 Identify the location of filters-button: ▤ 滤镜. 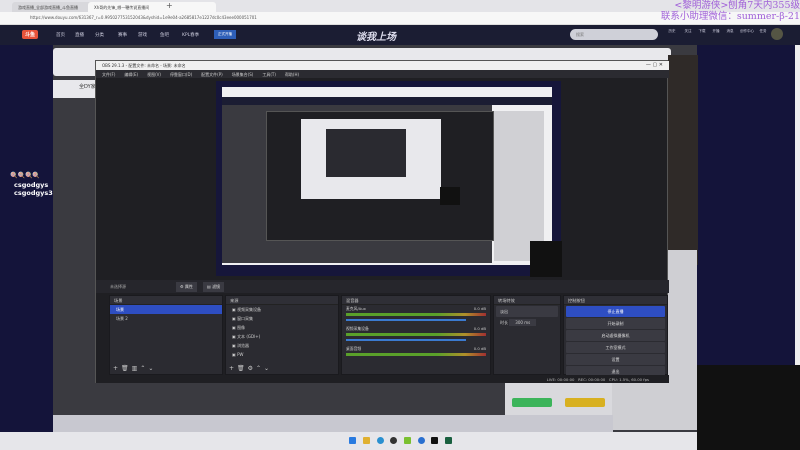
(214, 287).